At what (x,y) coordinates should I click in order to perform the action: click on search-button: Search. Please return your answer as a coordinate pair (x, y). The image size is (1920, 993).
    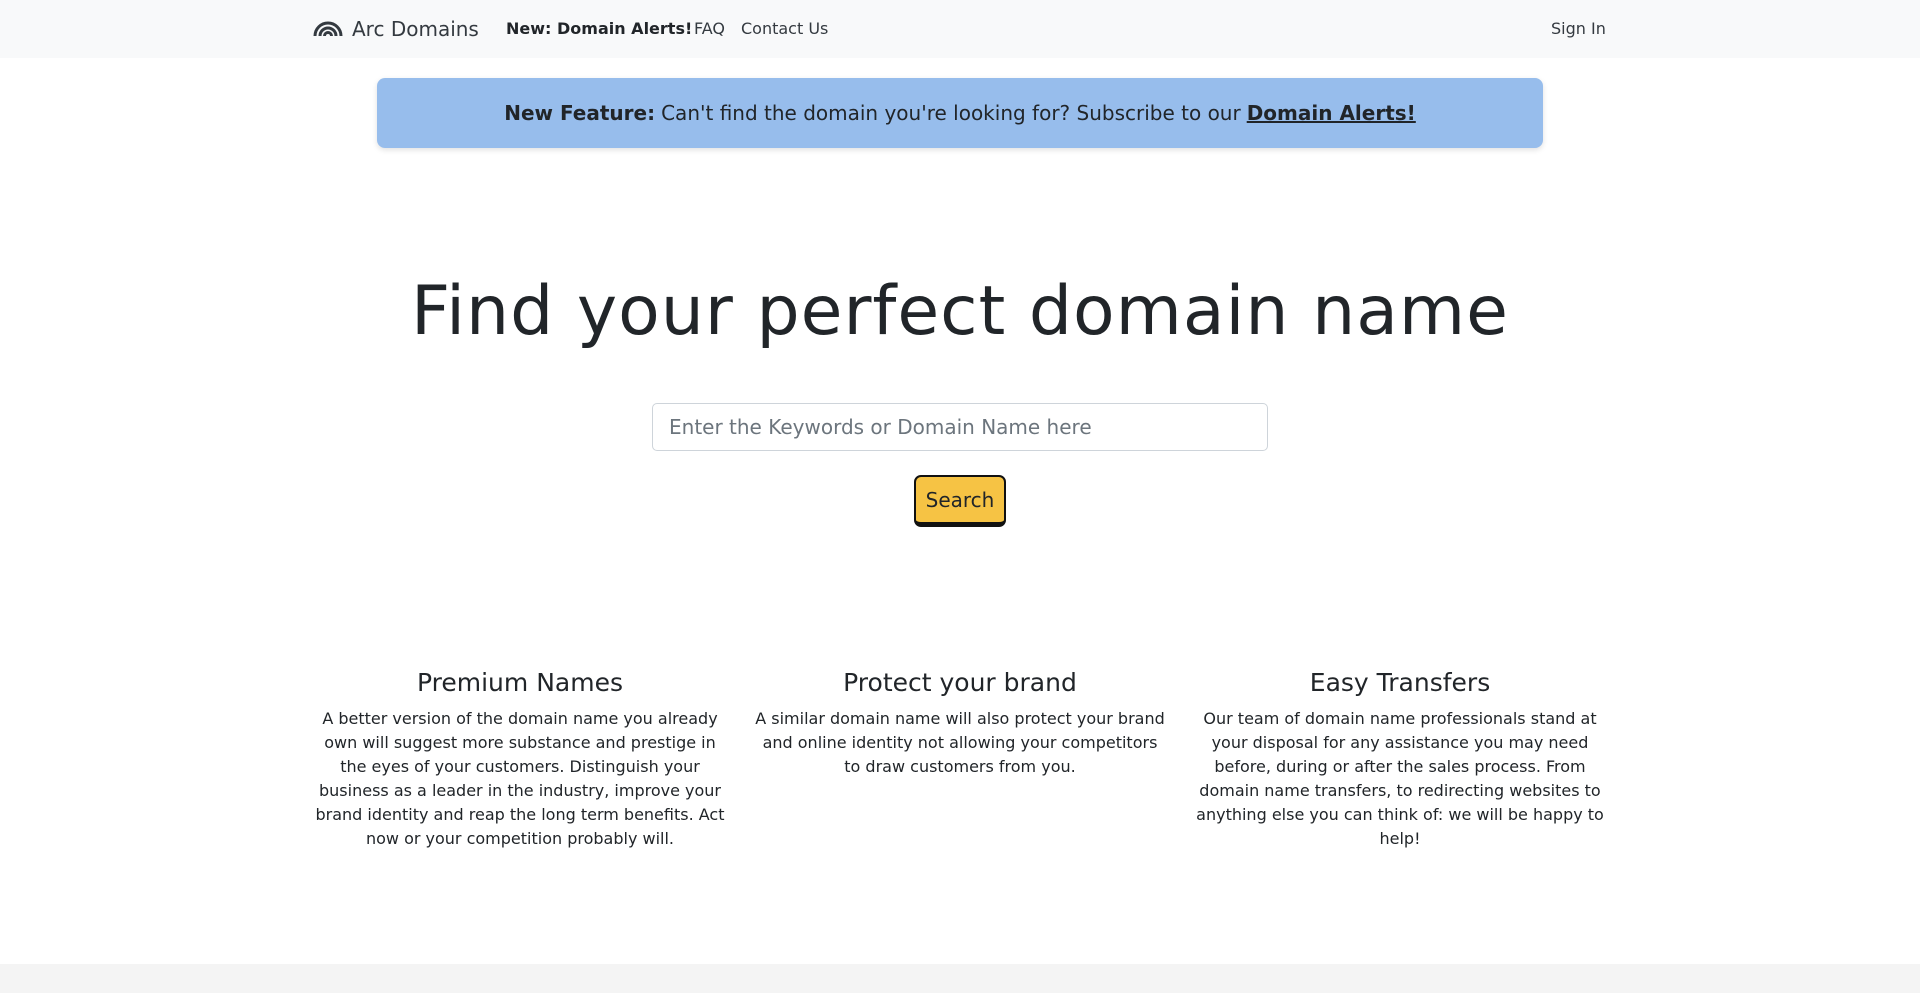
    Looking at the image, I should click on (960, 501).